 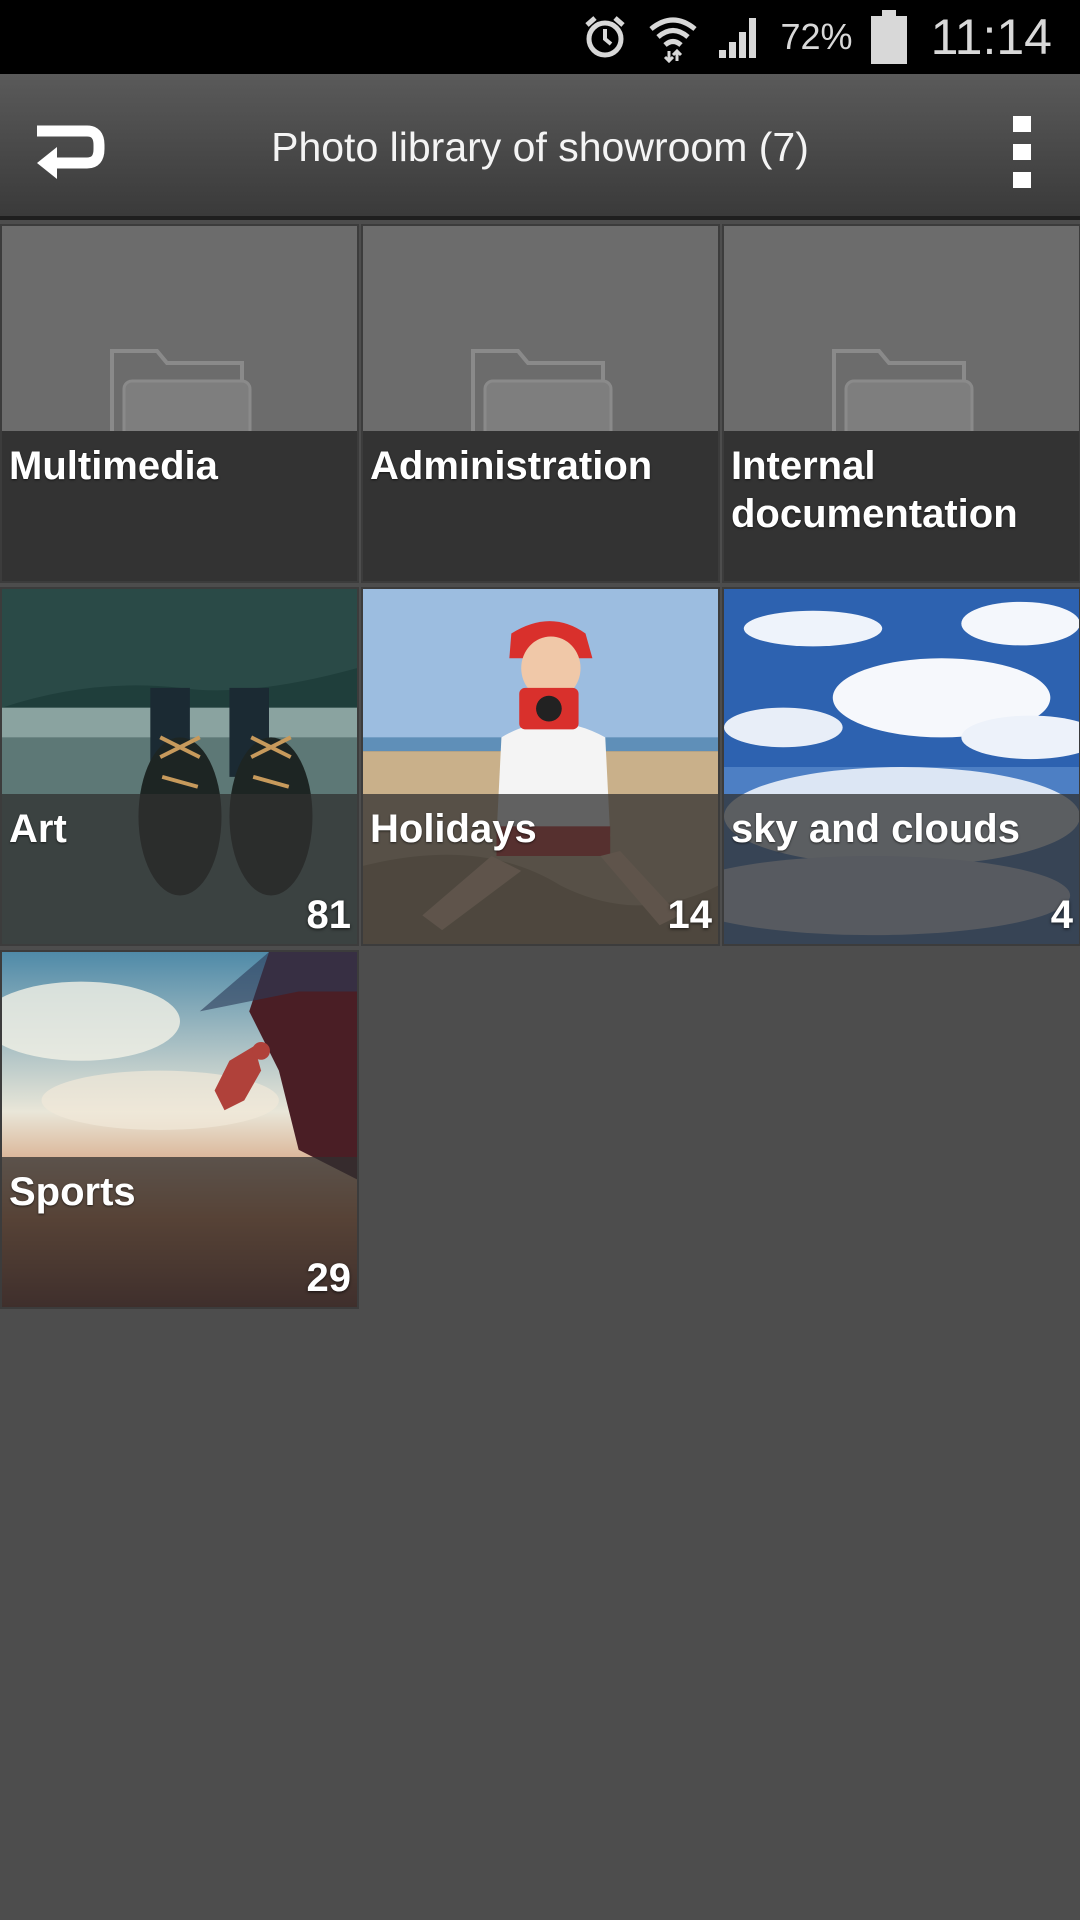 What do you see at coordinates (540, 403) in the screenshot?
I see `album-tile-administration: Administration` at bounding box center [540, 403].